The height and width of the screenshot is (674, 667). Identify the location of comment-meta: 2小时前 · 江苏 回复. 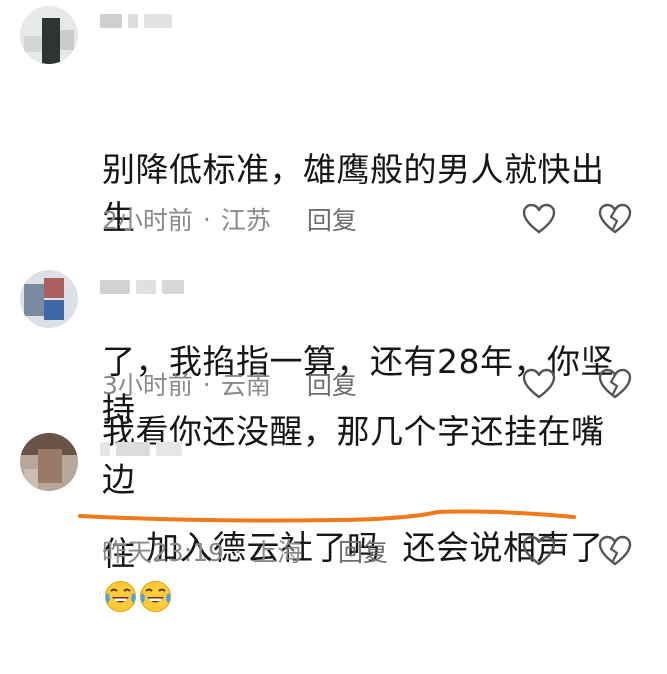
(229, 219).